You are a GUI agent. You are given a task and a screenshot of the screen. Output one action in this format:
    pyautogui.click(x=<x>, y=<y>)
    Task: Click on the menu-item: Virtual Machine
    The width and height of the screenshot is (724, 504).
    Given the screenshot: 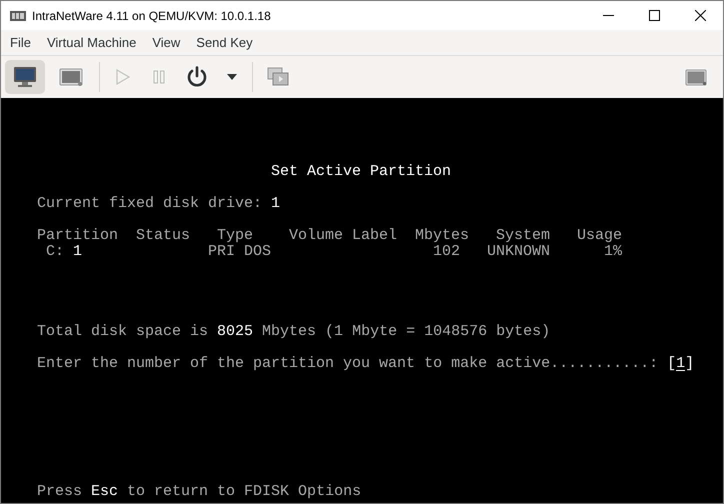 What is the action you would take?
    pyautogui.click(x=91, y=42)
    